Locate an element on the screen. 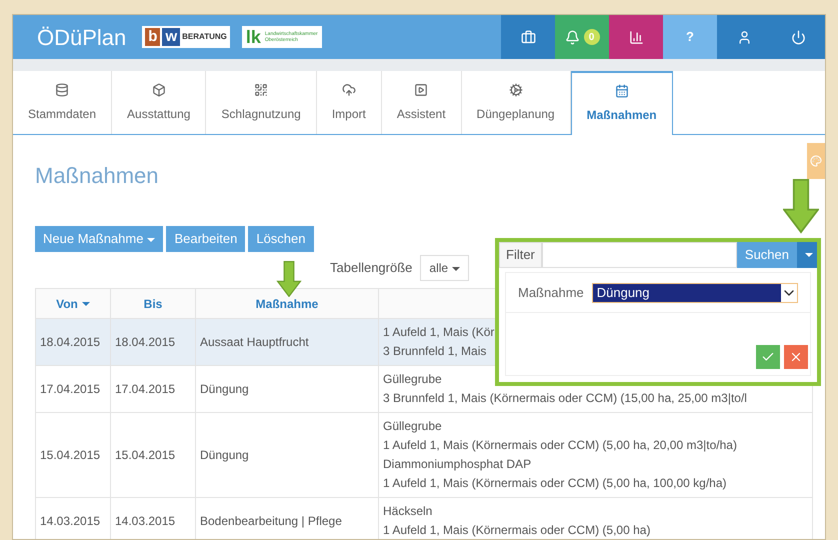 The image size is (838, 540). chart-button is located at coordinates (636, 37).